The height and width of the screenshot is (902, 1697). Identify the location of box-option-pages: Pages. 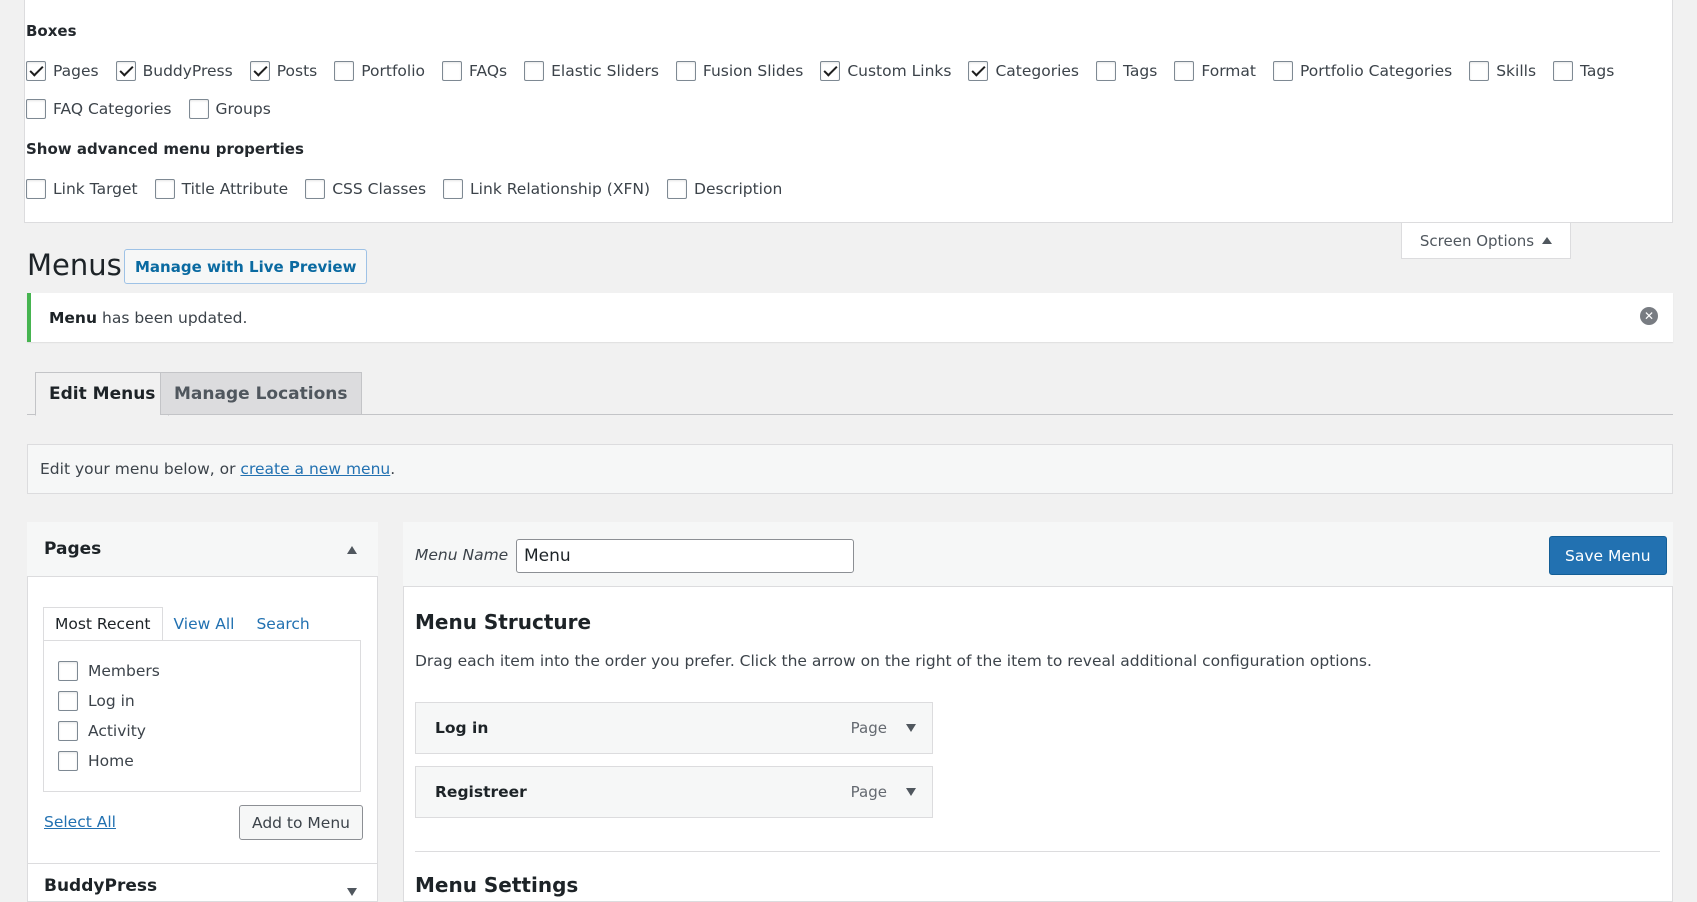
(62, 71).